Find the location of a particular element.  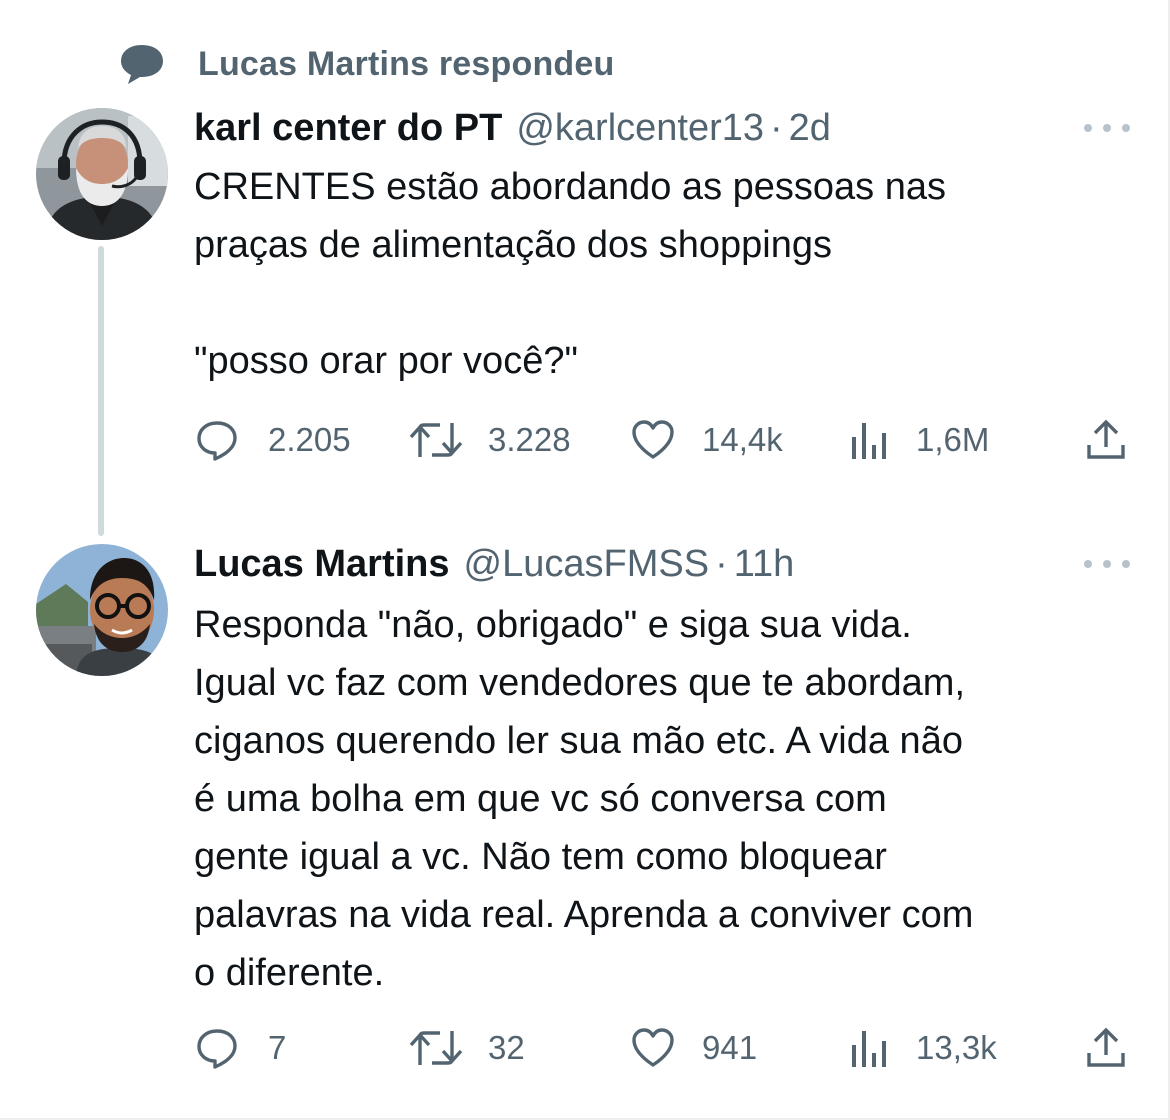

tweet-action-bar: 7 32 941 13,3k is located at coordinates (664, 1048).